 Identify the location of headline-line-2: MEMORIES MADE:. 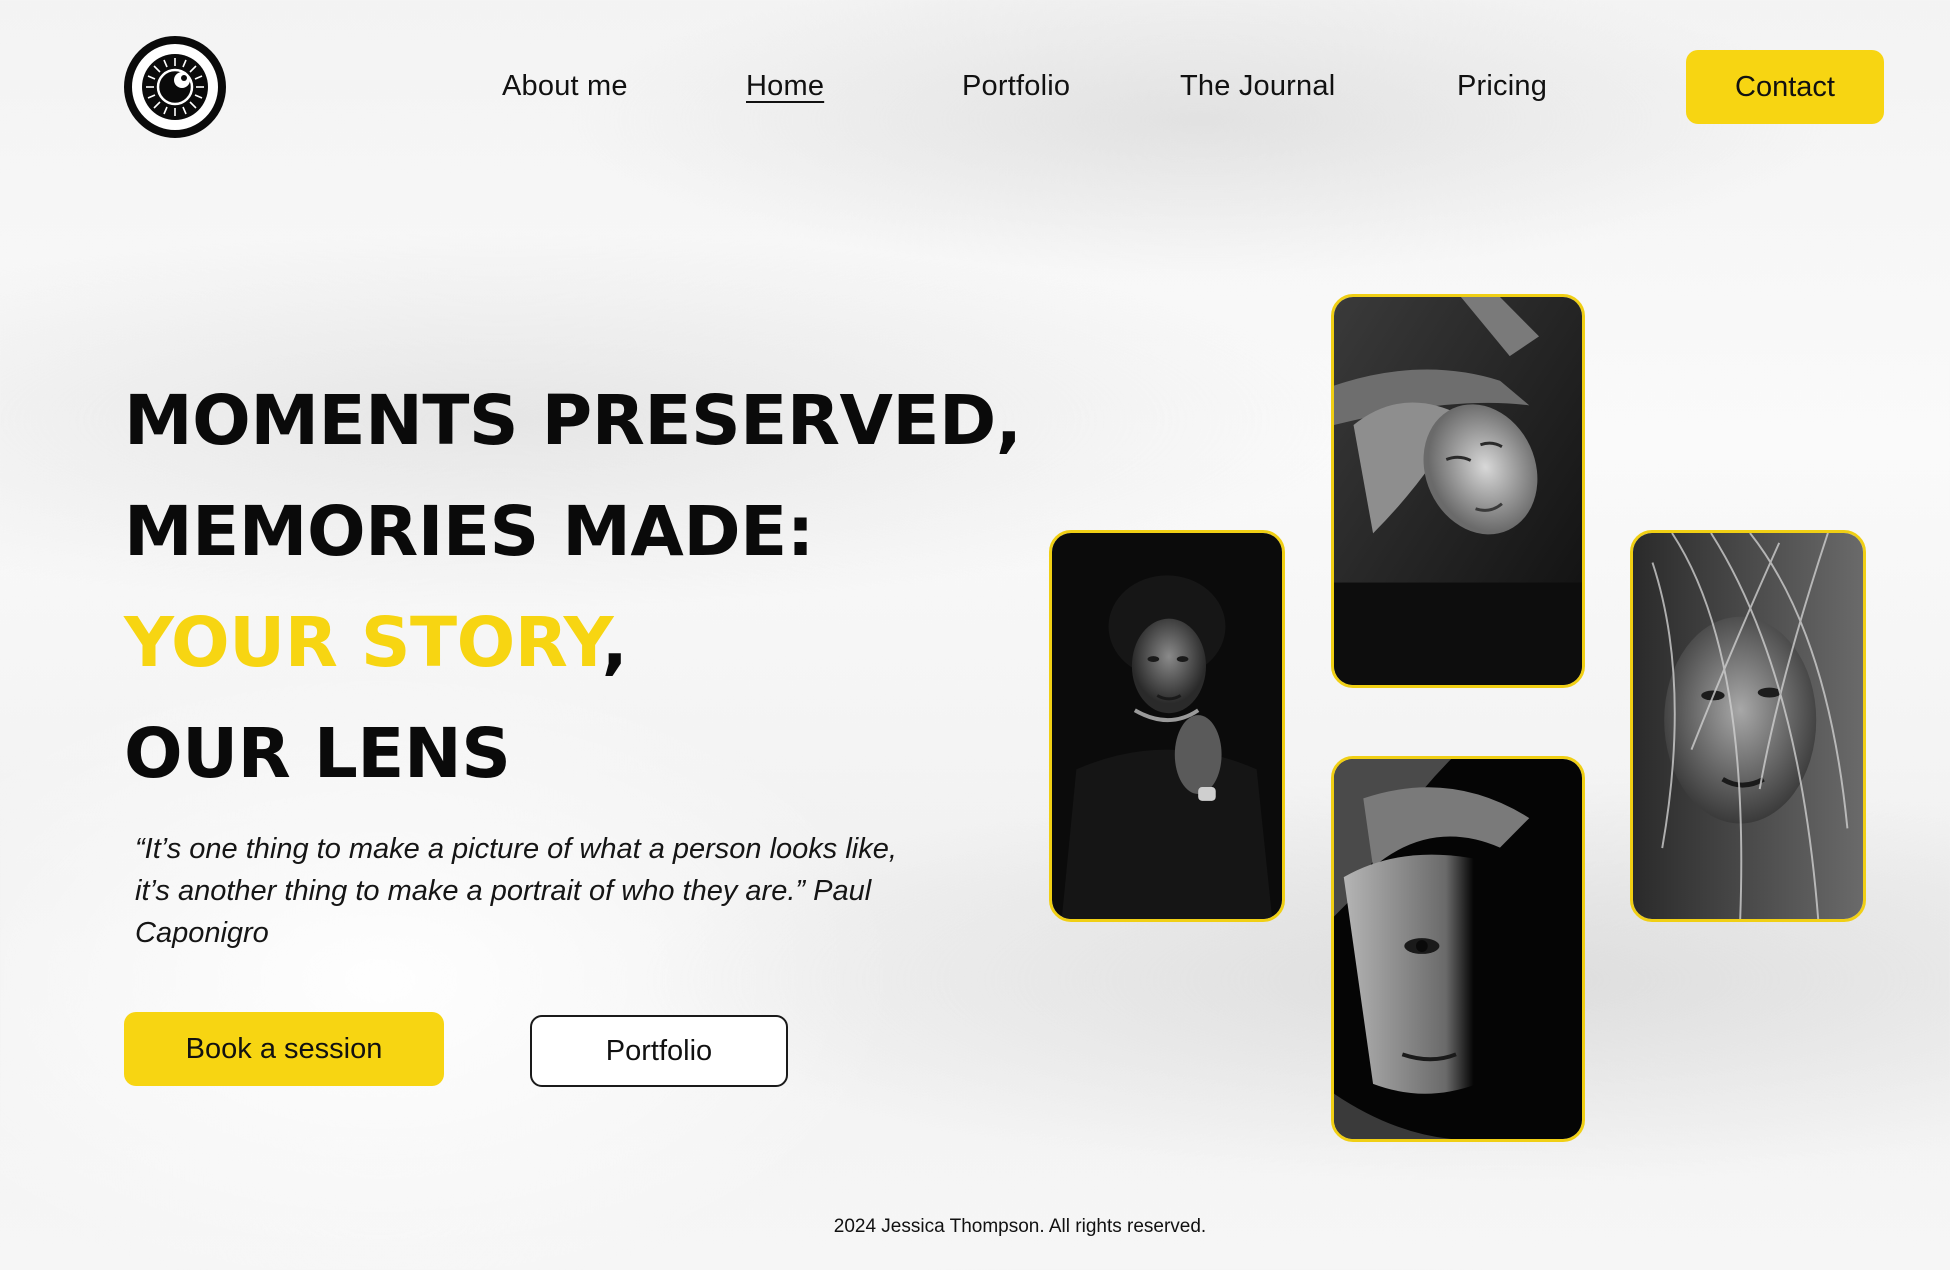
(469, 532).